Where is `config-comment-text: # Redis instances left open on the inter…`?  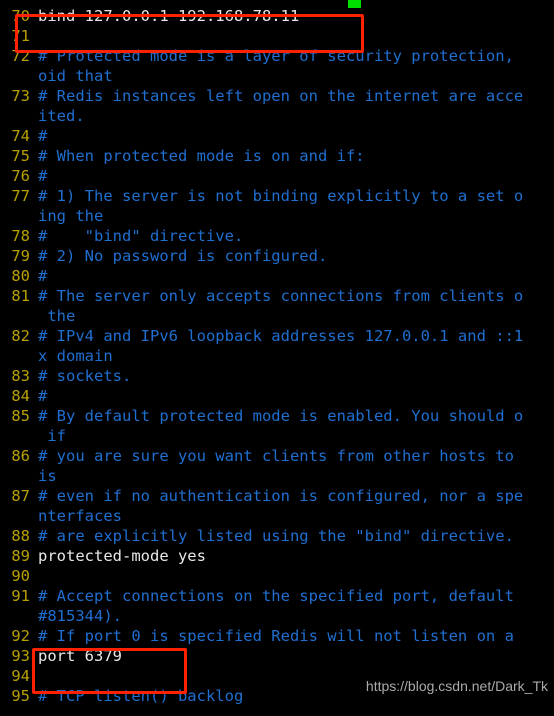 config-comment-text: # Redis instances left open on the inter… is located at coordinates (281, 96).